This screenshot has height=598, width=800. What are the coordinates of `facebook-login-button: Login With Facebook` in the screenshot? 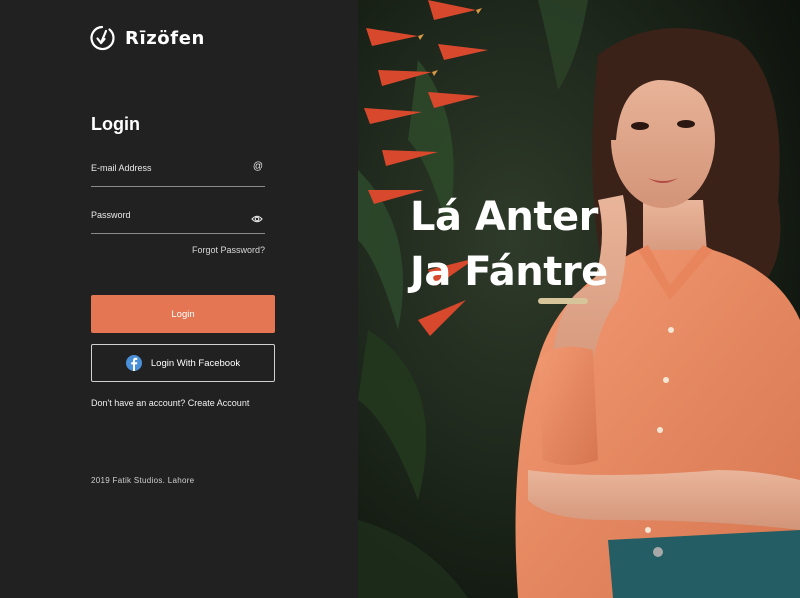 It's located at (183, 363).